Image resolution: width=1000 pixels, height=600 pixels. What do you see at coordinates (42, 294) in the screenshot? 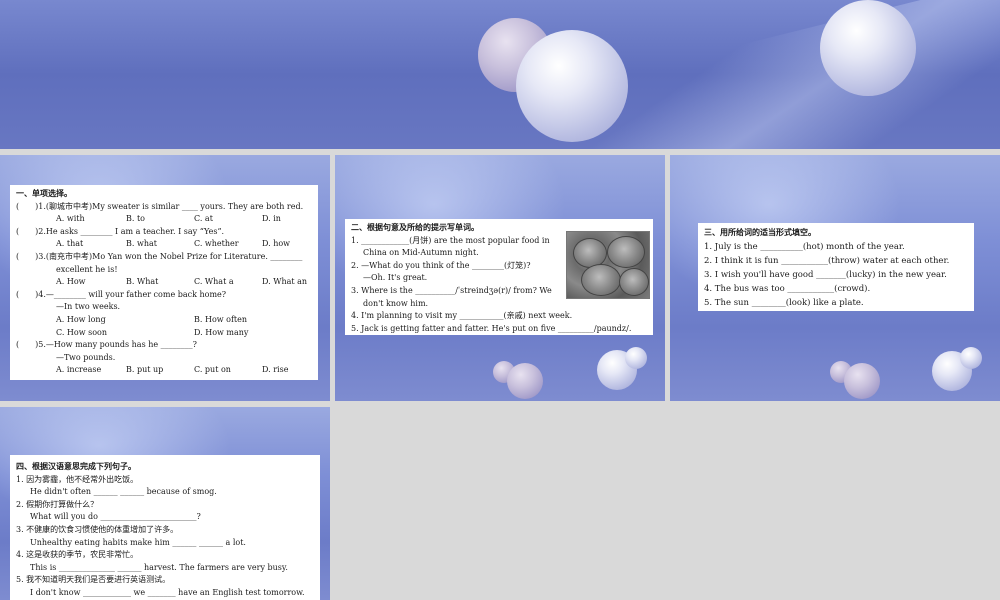
I see `question-number: 4.` at bounding box center [42, 294].